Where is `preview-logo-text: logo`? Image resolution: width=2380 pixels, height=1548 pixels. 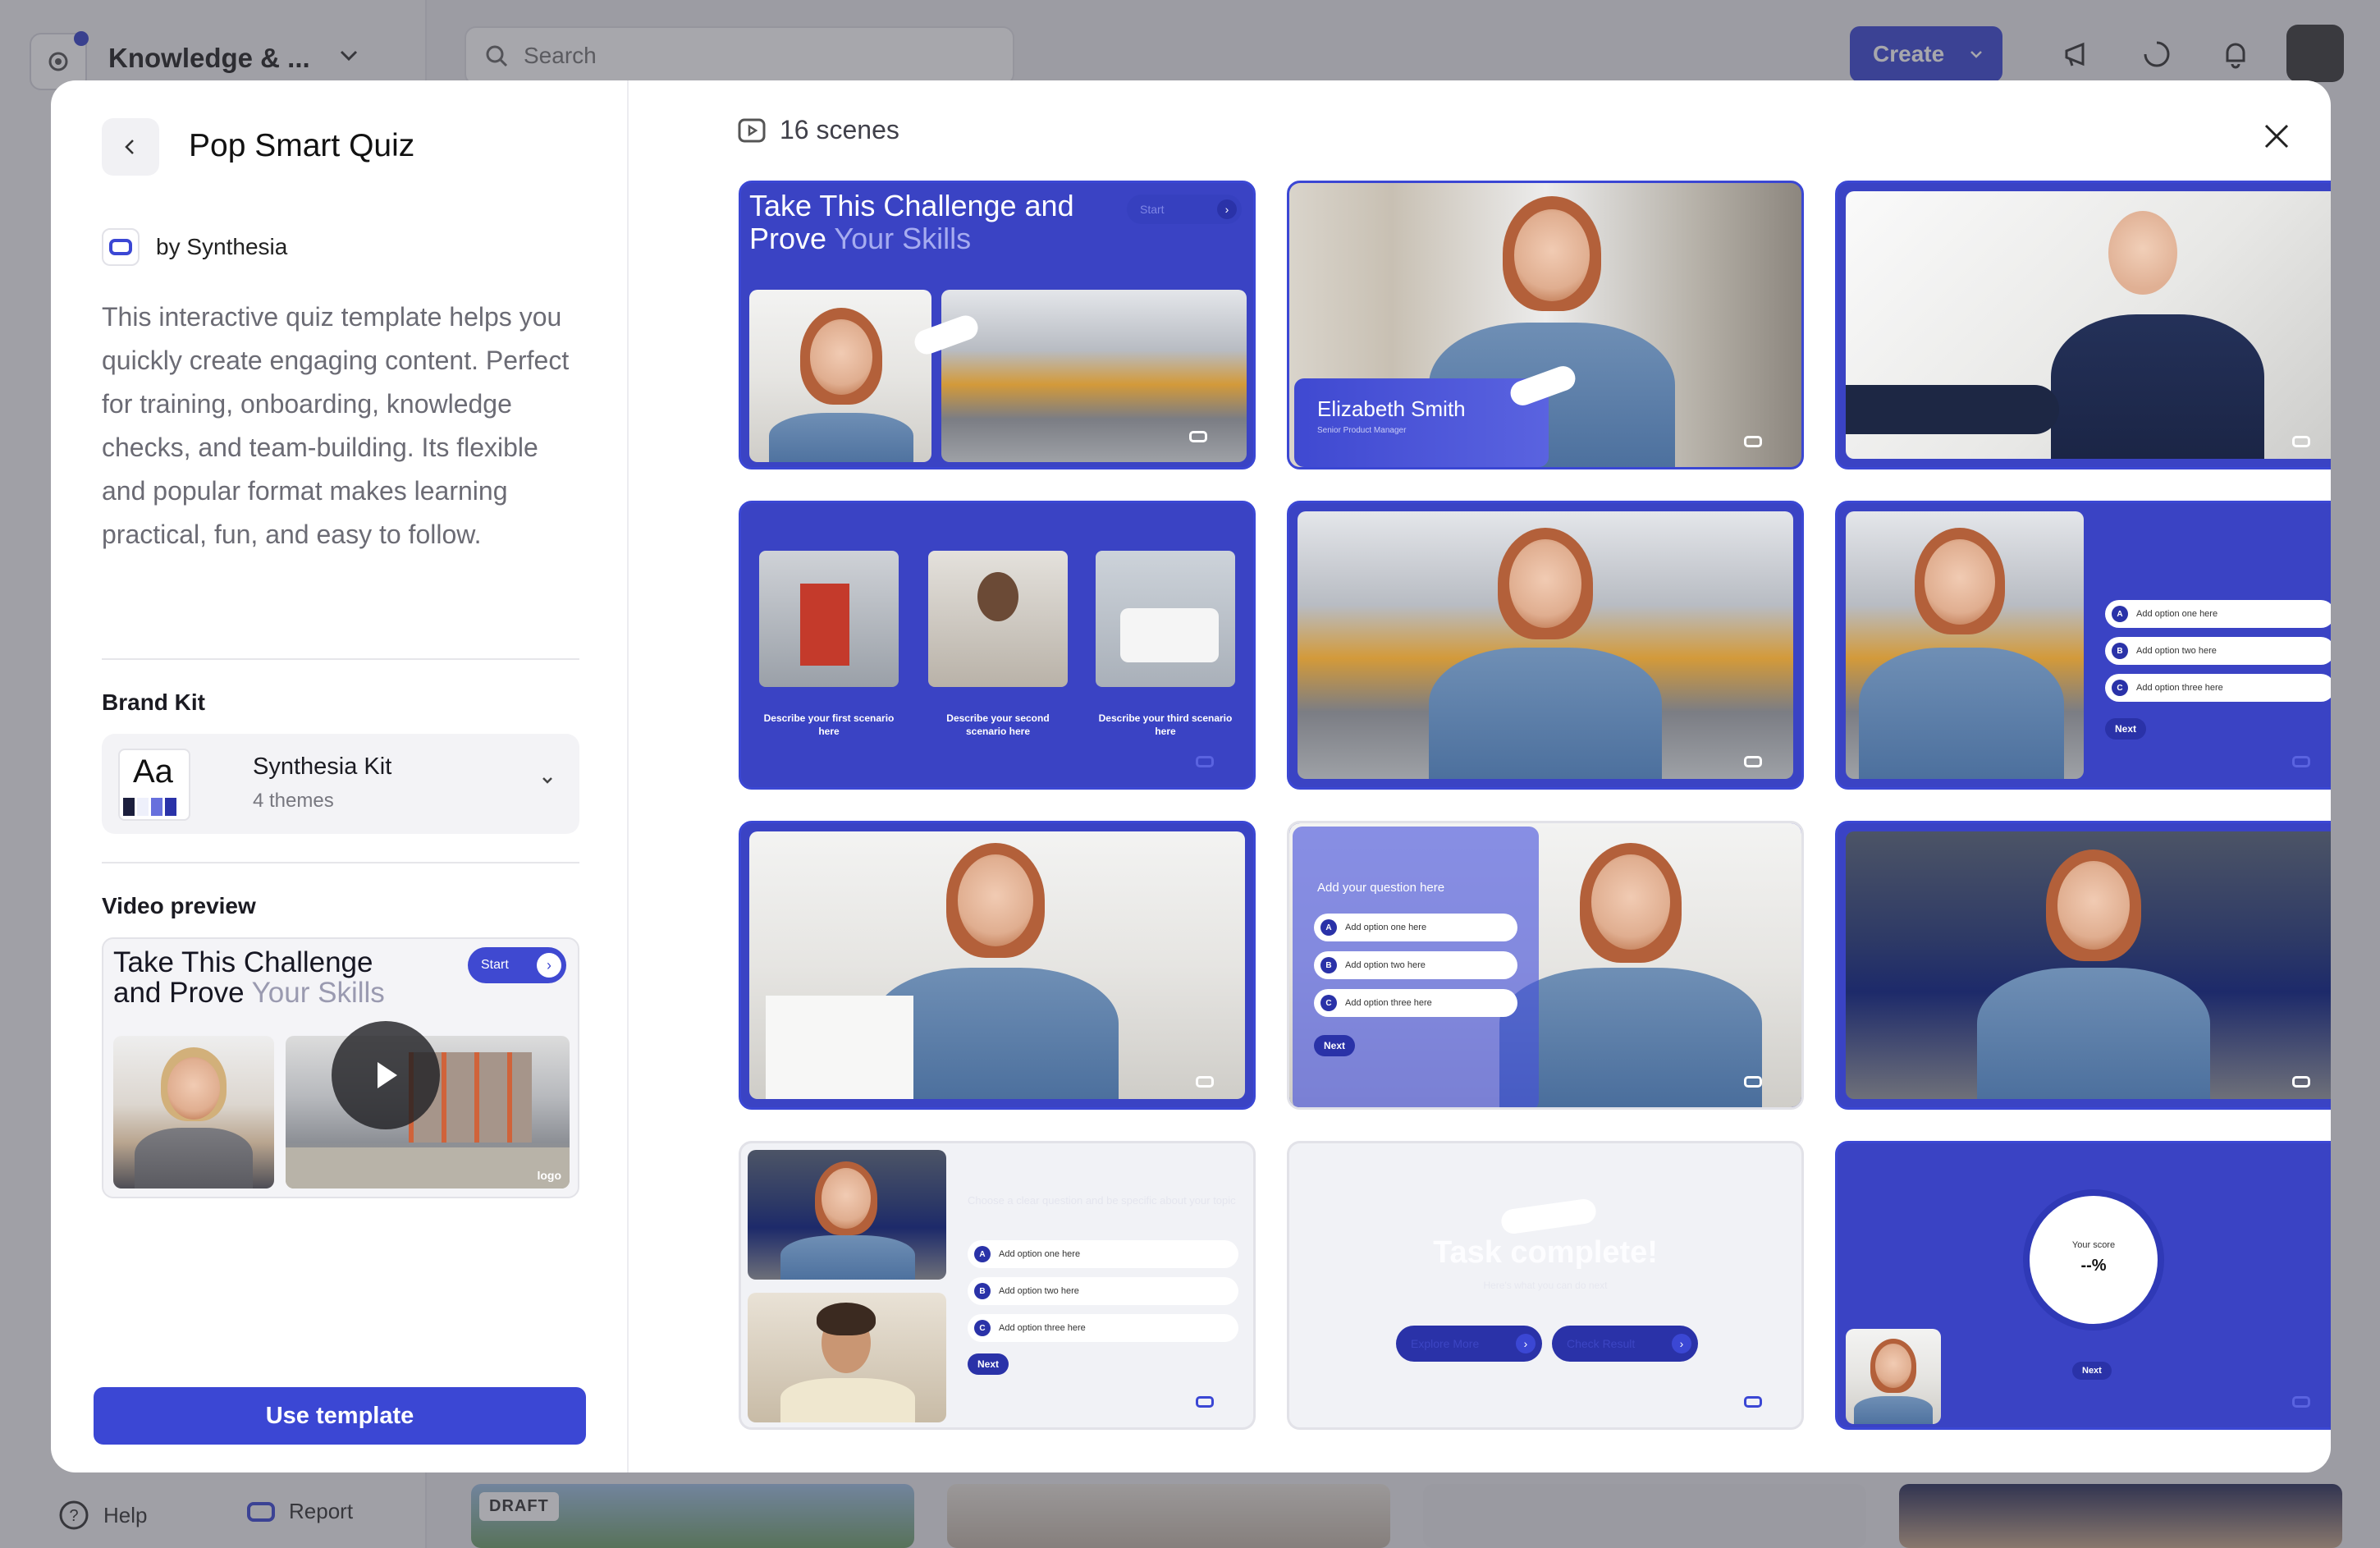 preview-logo-text: logo is located at coordinates (549, 1176).